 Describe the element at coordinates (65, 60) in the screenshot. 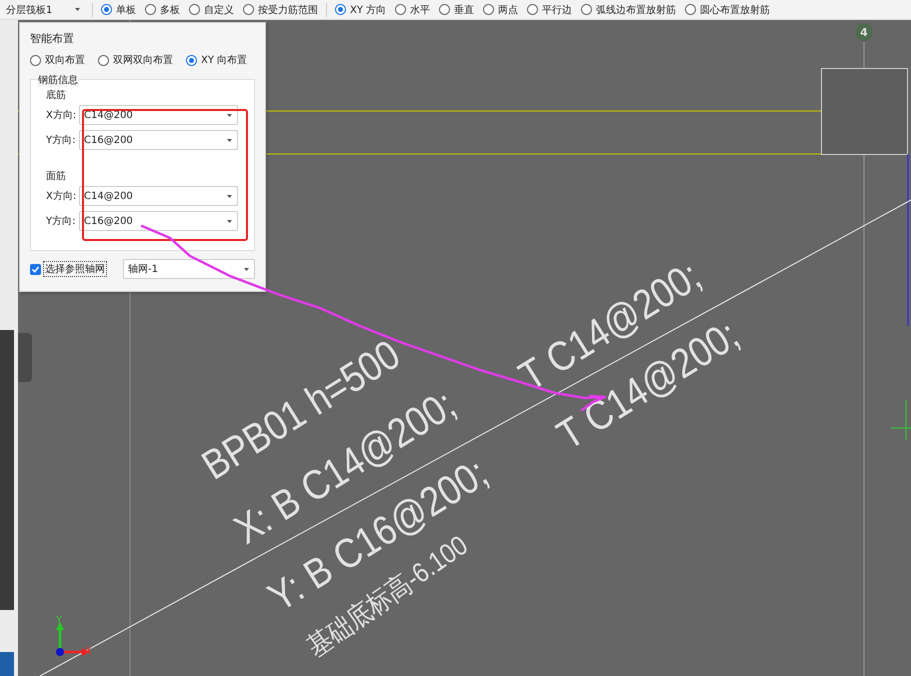

I see `radio-label: 双向布置` at that location.